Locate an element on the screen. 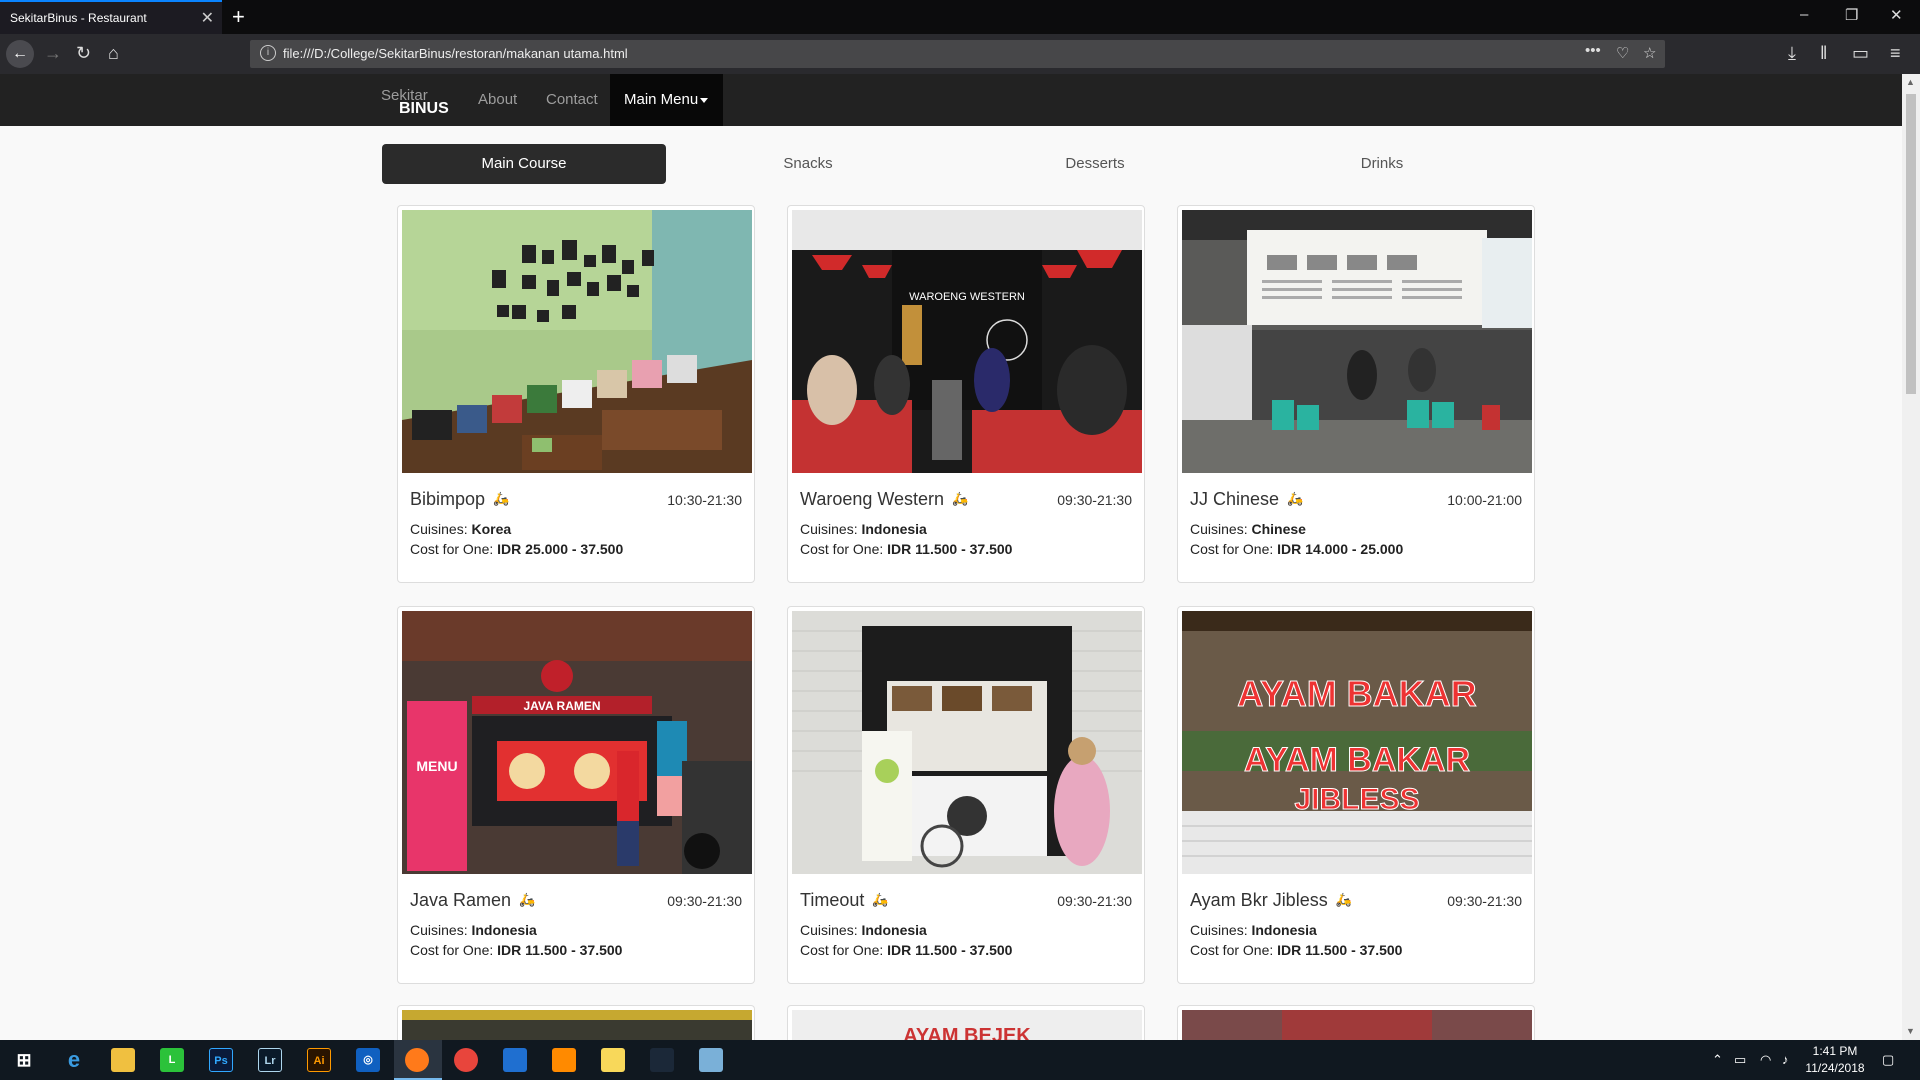 The height and width of the screenshot is (1080, 1920). steam-icon is located at coordinates (662, 1060).